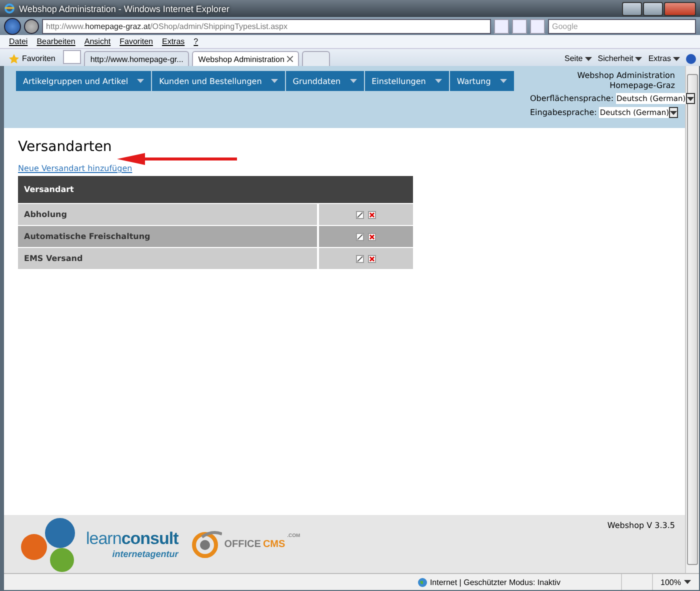 The image size is (700, 591). Describe the element at coordinates (48, 544) in the screenshot. I see `spheres-logo` at that location.